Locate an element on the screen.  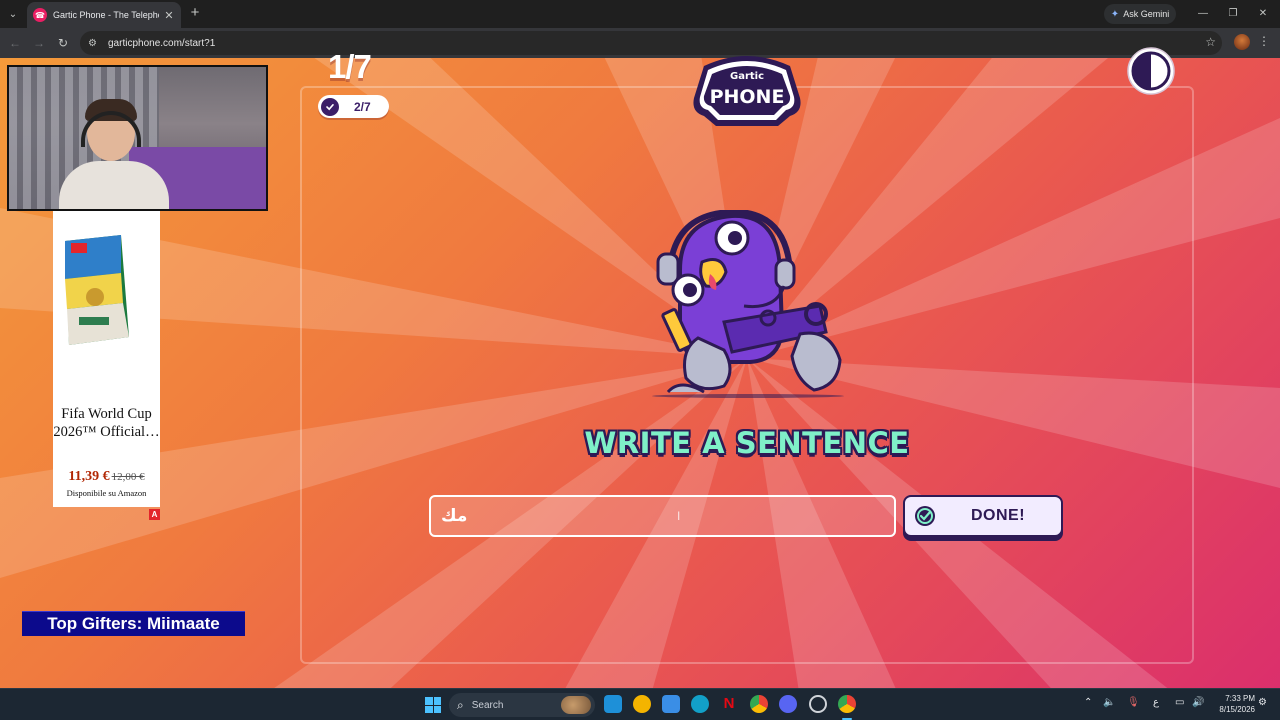
keyboard-language: ع is located at coordinates (1156, 702).